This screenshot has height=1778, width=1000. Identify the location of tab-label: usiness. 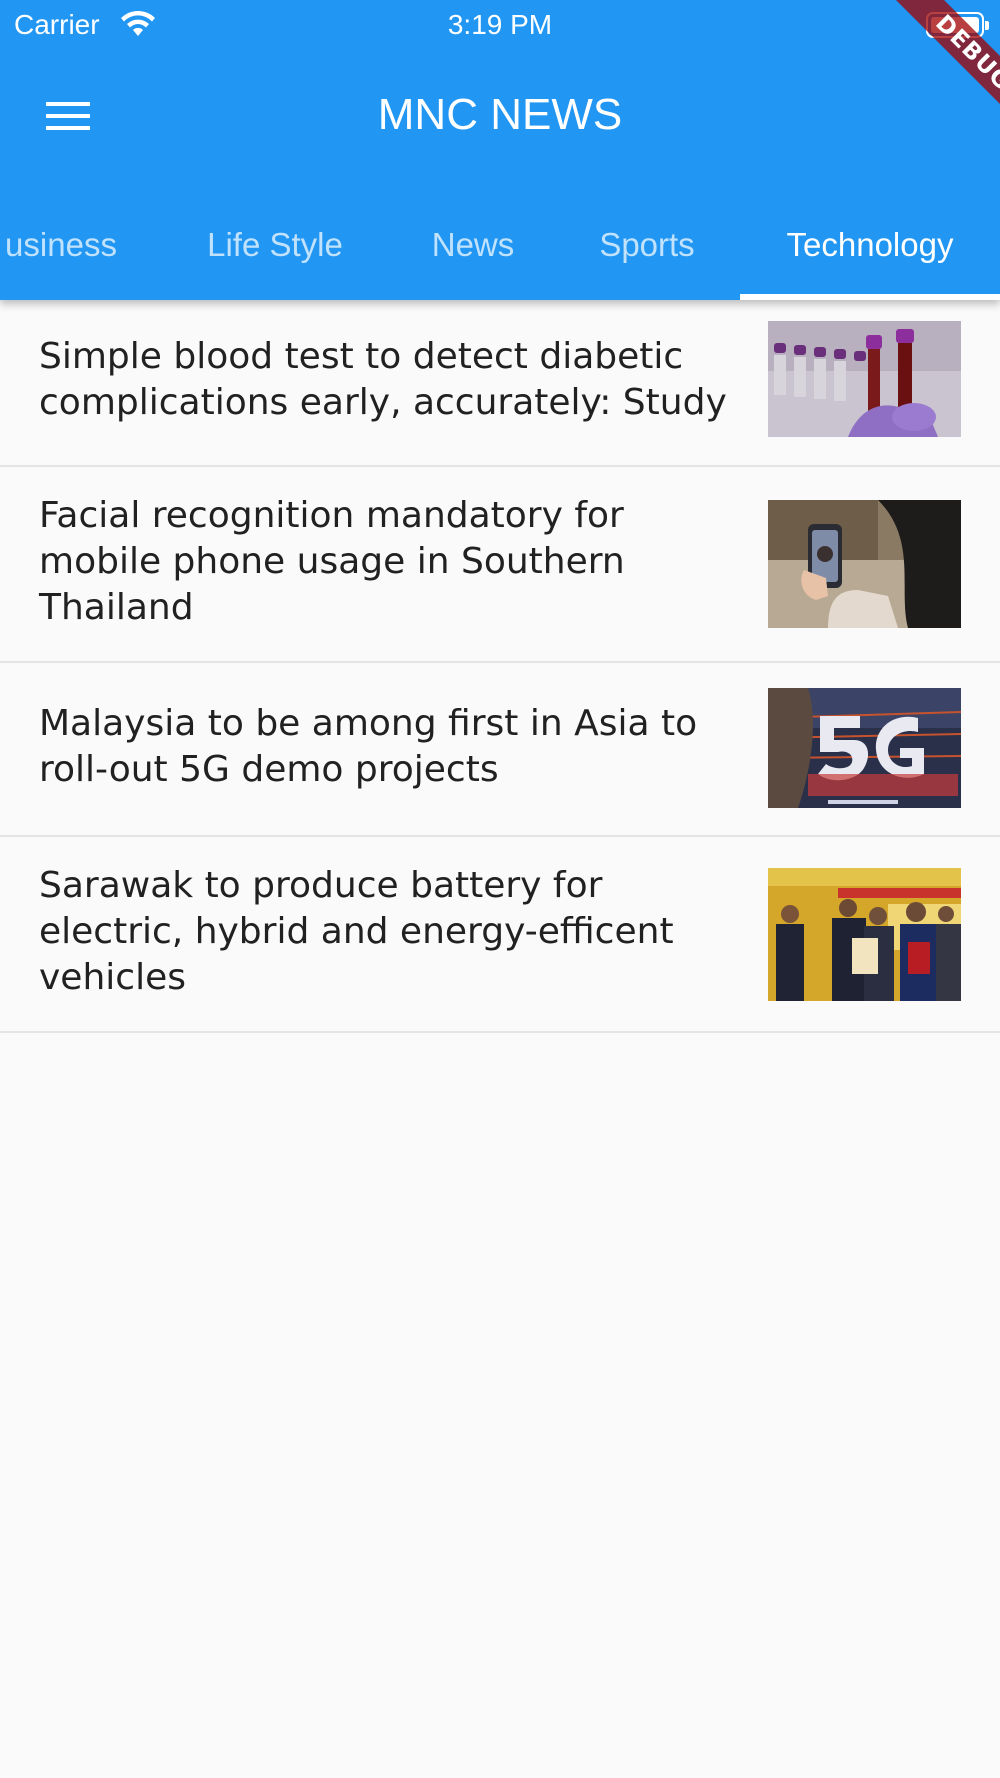
(61, 244).